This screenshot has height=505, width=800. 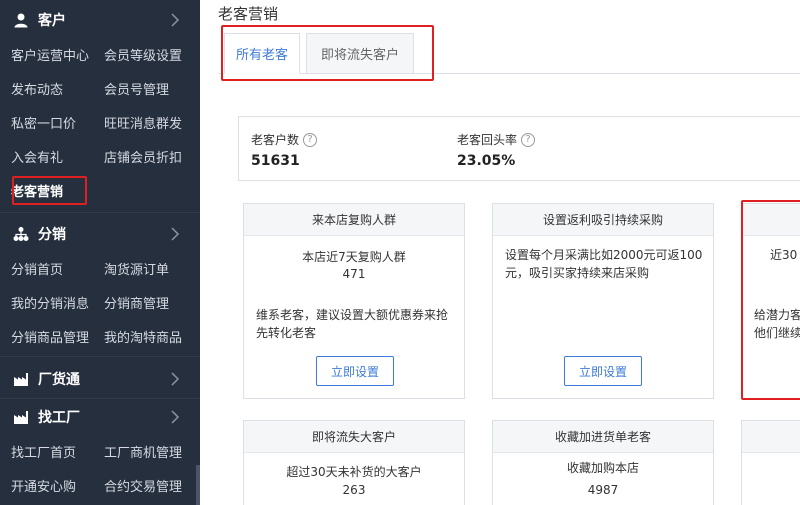 What do you see at coordinates (248, 14) in the screenshot?
I see `page-title: 老客营销` at bounding box center [248, 14].